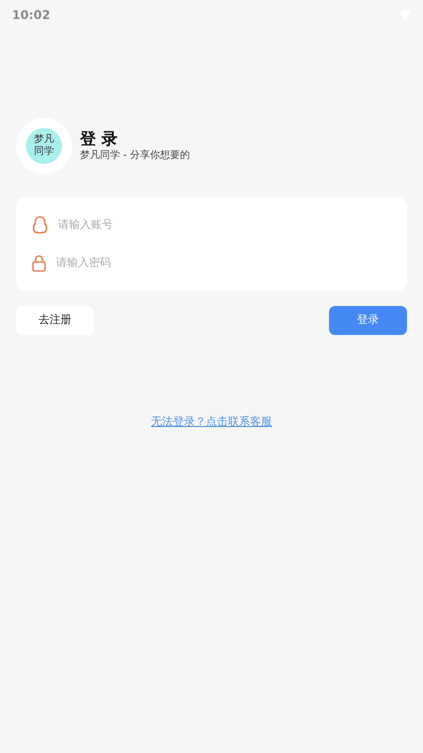  What do you see at coordinates (44, 152) in the screenshot?
I see `logo-text: 同学` at bounding box center [44, 152].